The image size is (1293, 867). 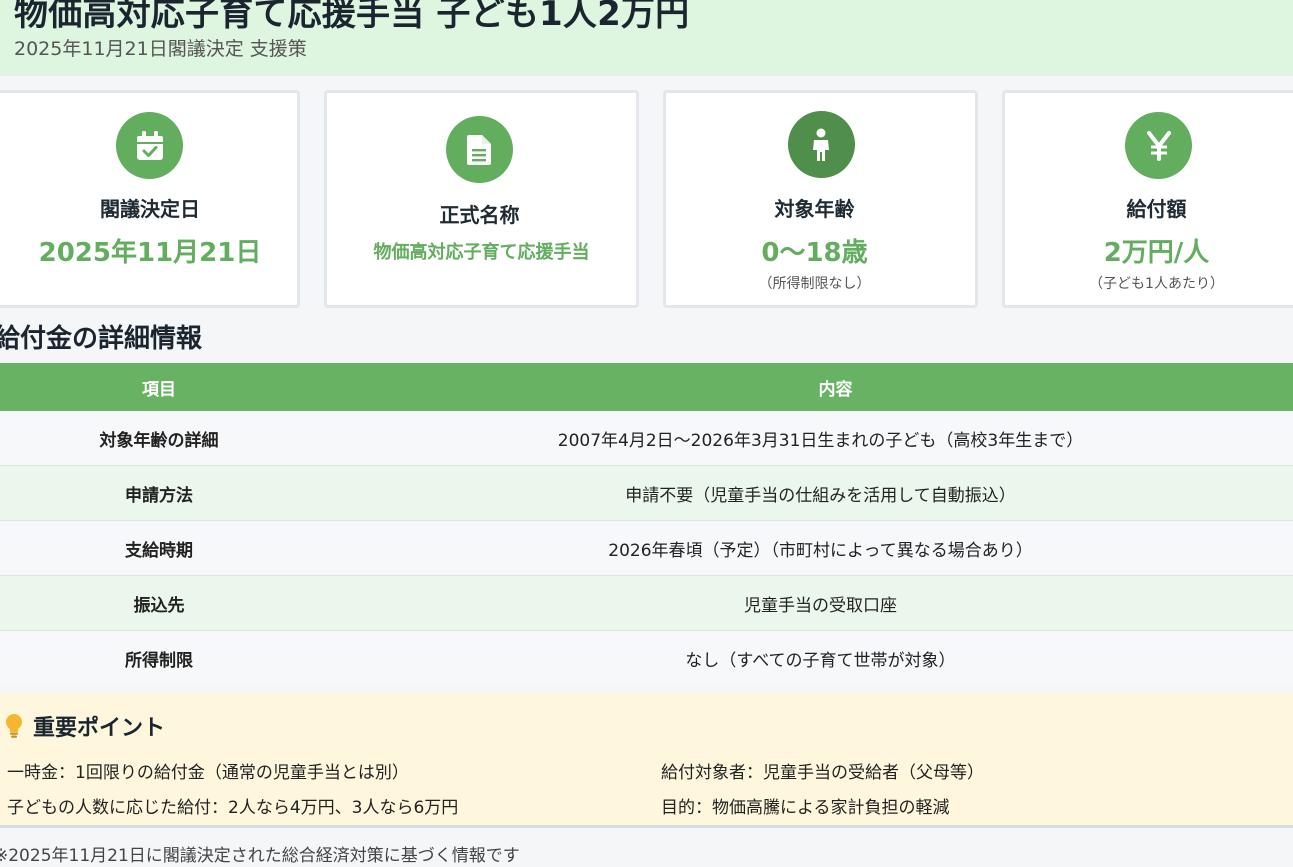 What do you see at coordinates (805, 548) in the screenshot?
I see `row-content: 2026年春頃（予定）（市町村によって異なる場合あり）` at bounding box center [805, 548].